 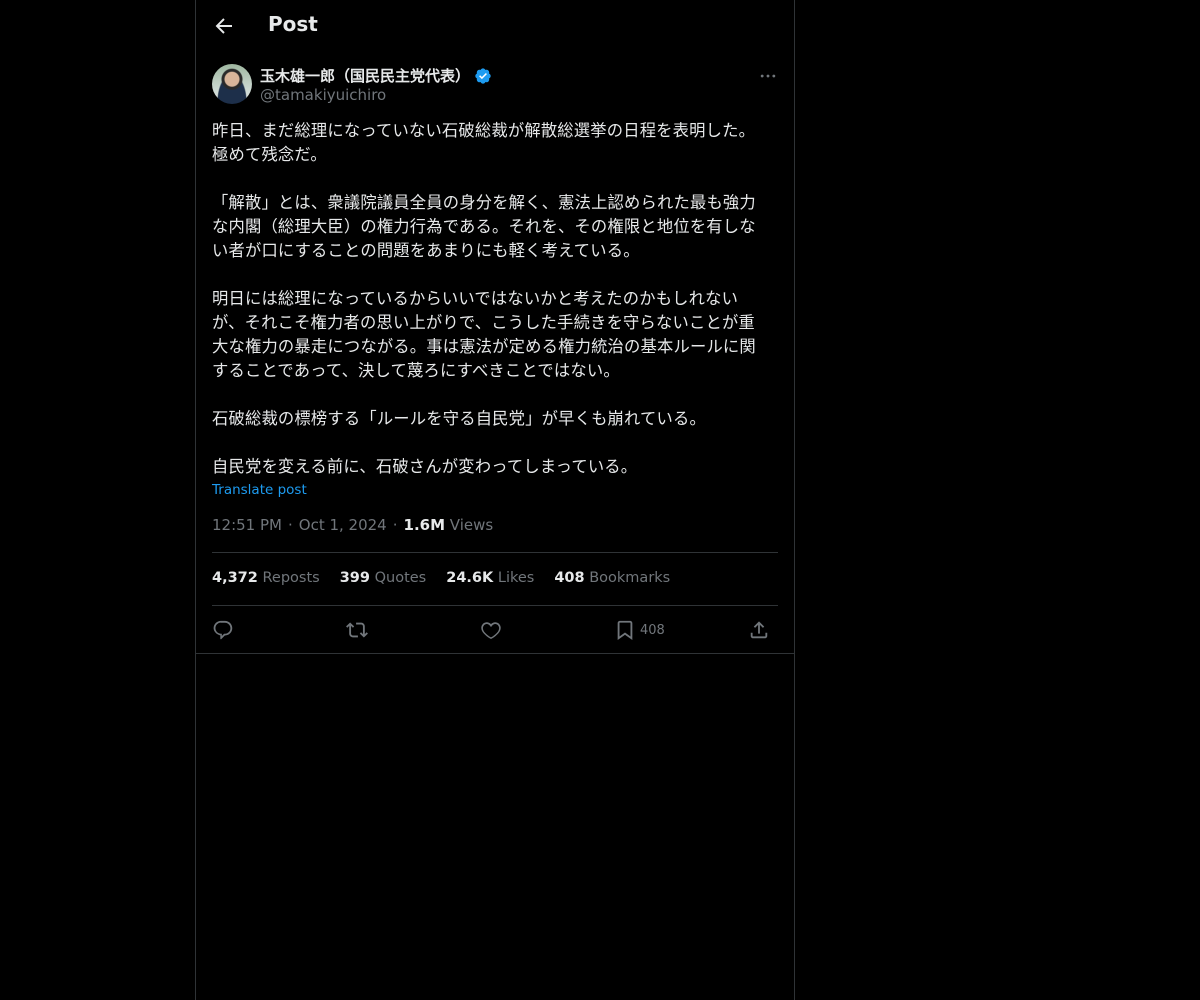 I want to click on heart-icon, so click(x=491, y=631).